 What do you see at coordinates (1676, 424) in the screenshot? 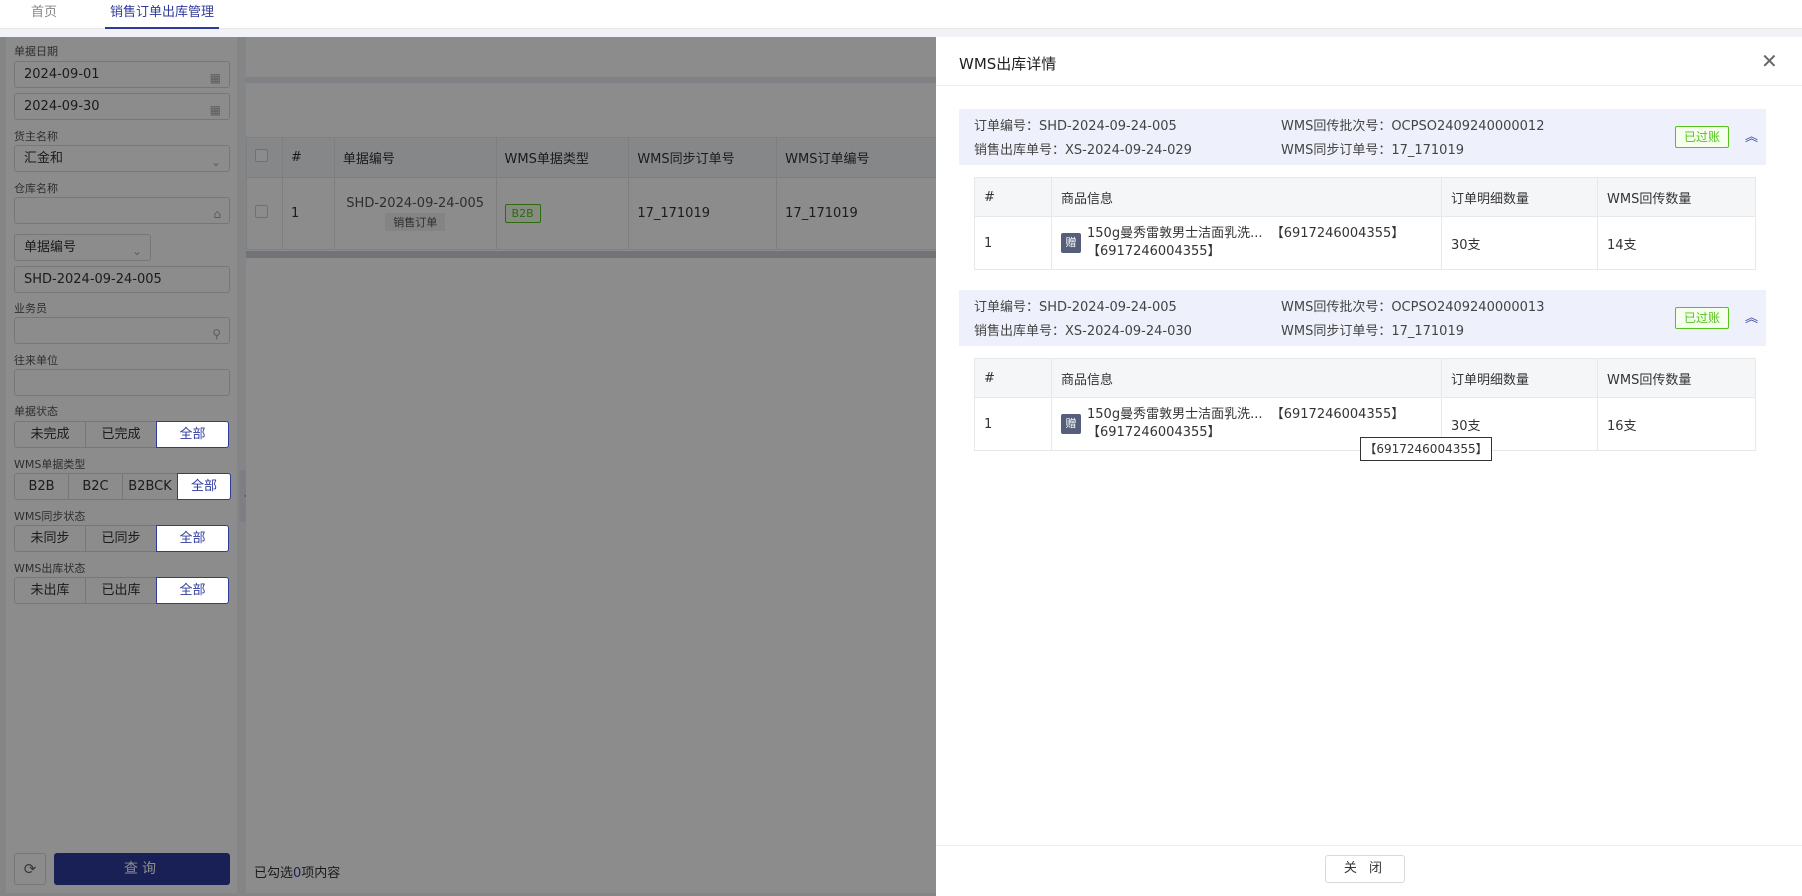
I see `wms-qty: 16支` at bounding box center [1676, 424].